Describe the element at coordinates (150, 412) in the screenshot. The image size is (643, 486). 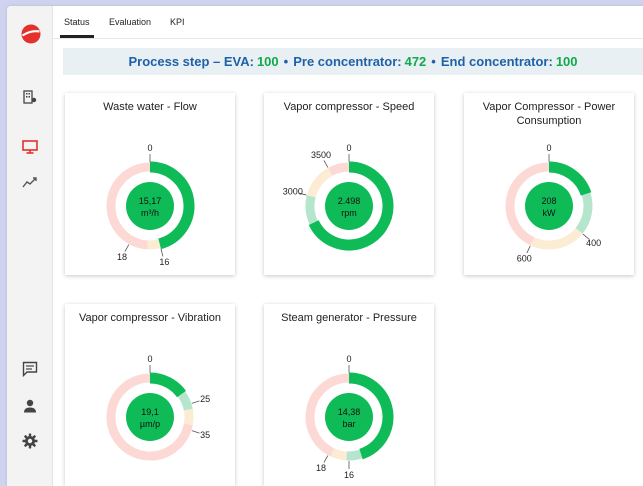
I see `gauge-value: 19,1` at that location.